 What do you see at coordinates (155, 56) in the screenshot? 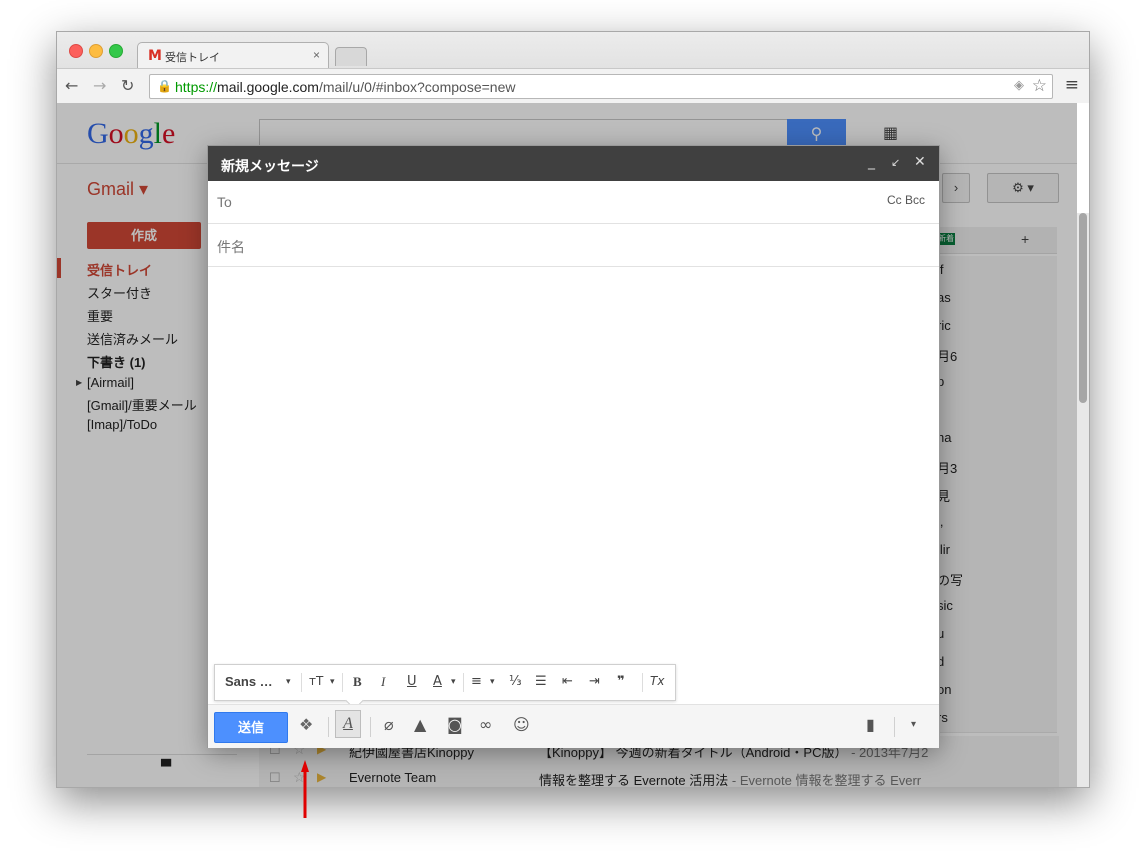
I see `gmail-favicon-icon: M` at bounding box center [155, 56].